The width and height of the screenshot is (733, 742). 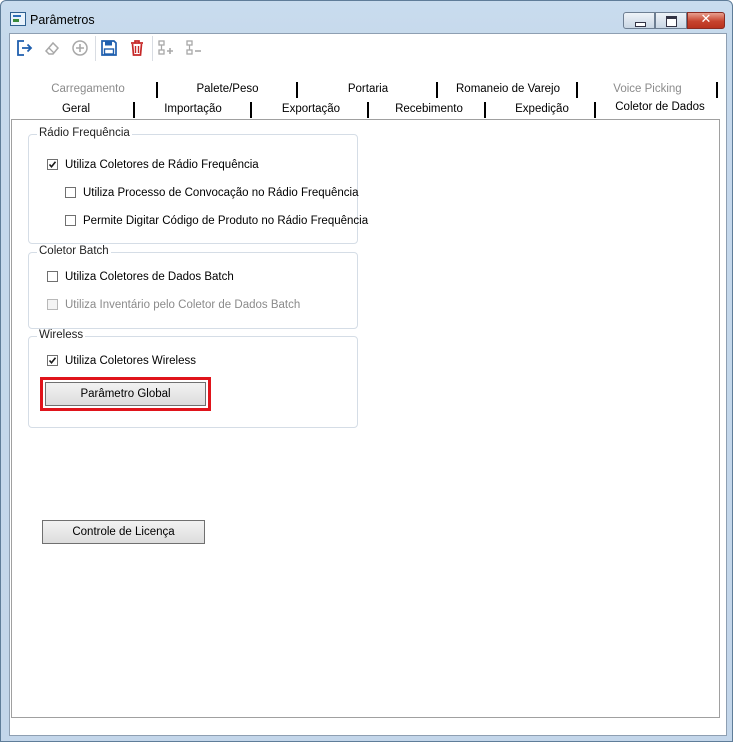 I want to click on tab-importacao: Importação, so click(x=193, y=109).